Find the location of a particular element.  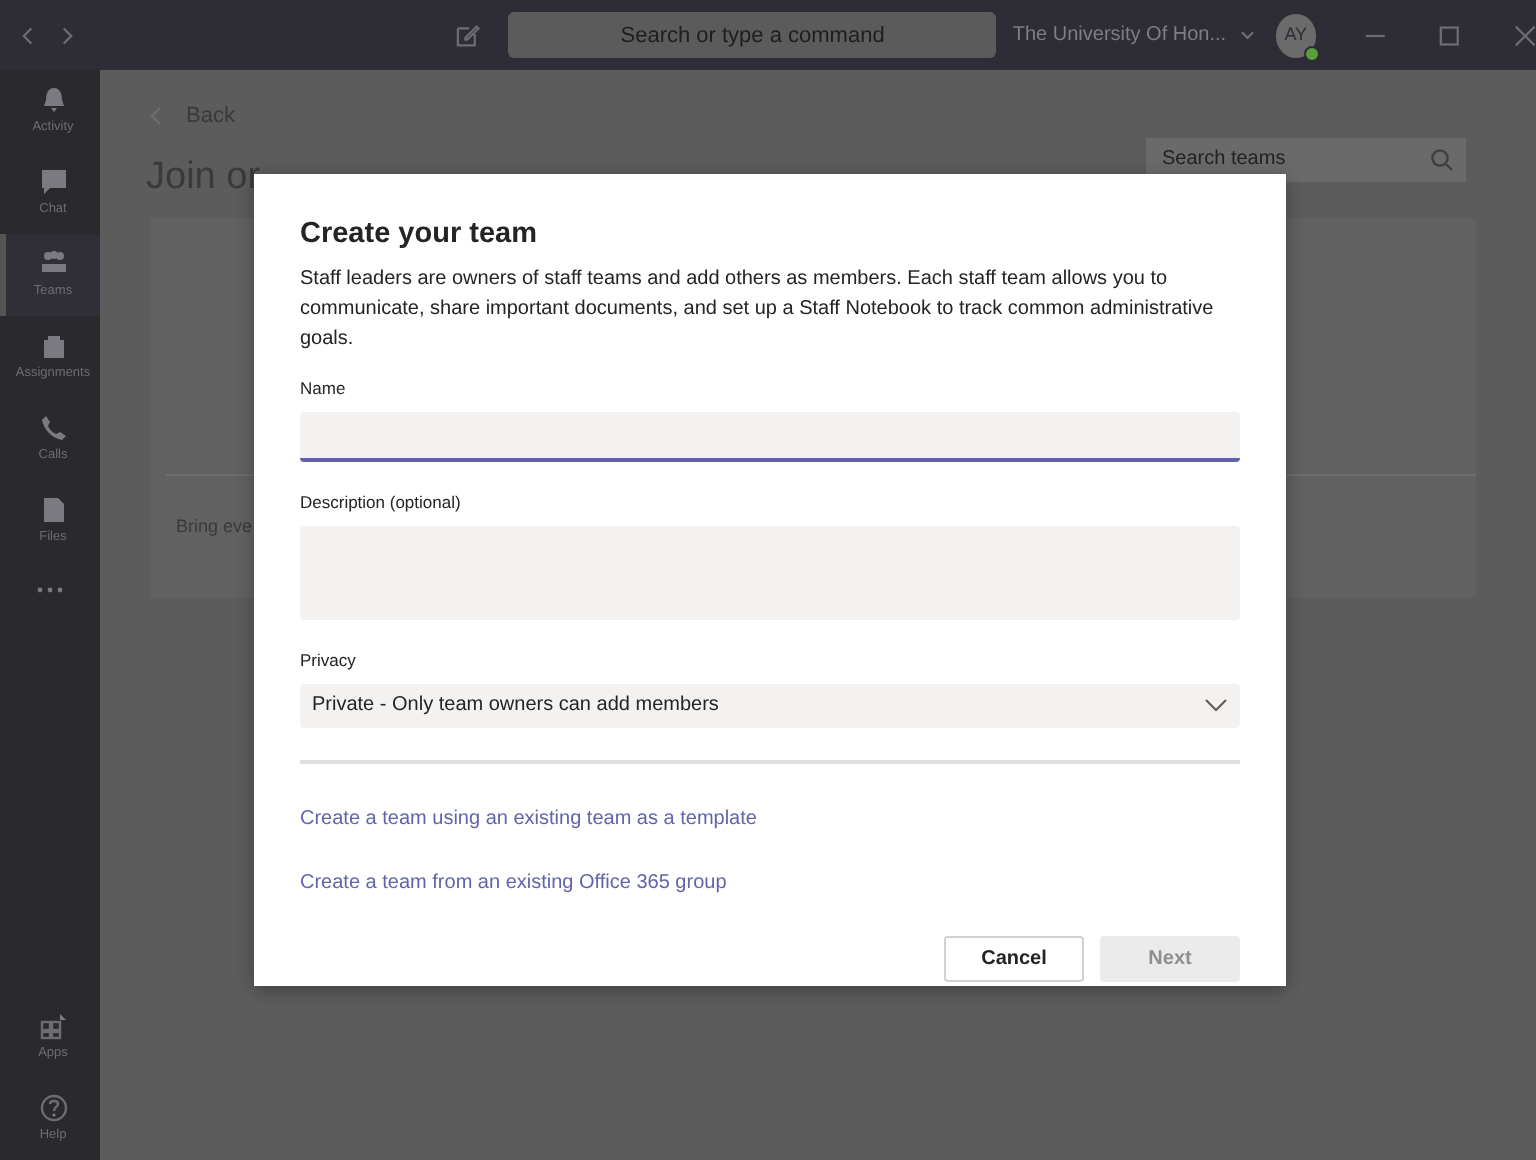

cancel-button: Cancel is located at coordinates (1014, 958).